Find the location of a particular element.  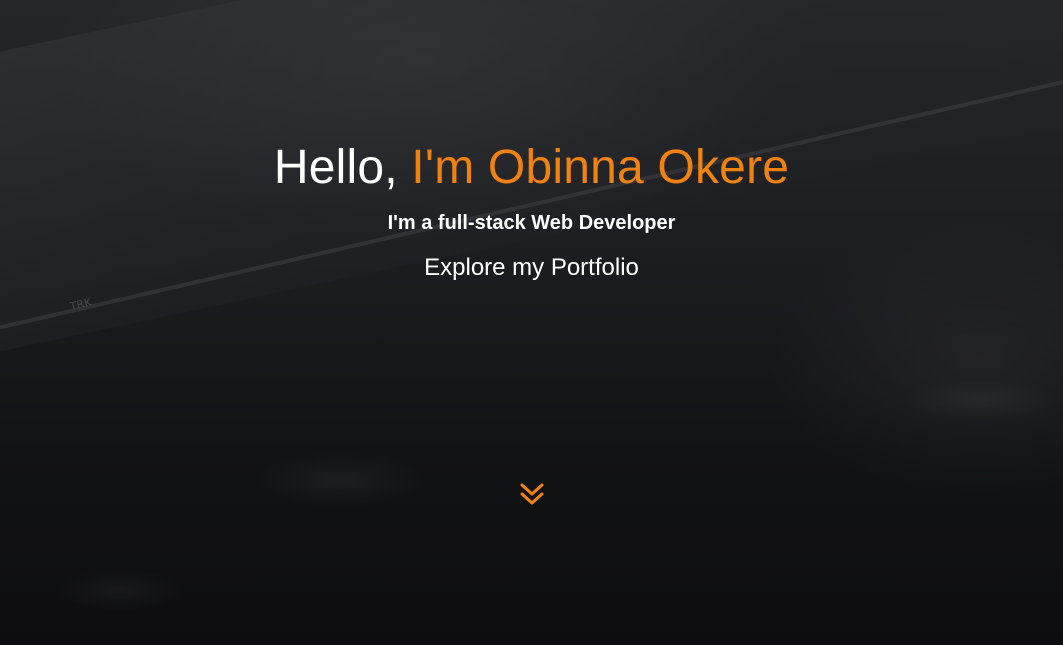

background-key-label: TRK is located at coordinates (80, 304).